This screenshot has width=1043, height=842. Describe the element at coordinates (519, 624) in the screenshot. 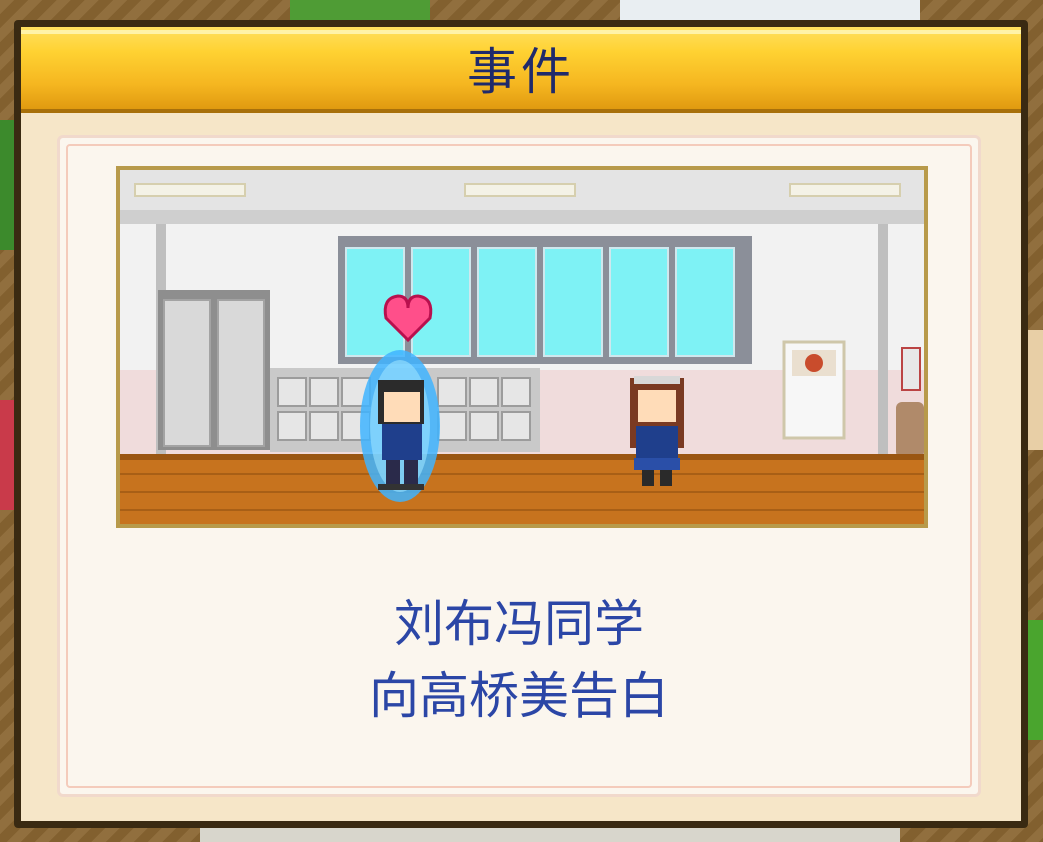

I see `event-message-line1: 刘布冯同学` at that location.